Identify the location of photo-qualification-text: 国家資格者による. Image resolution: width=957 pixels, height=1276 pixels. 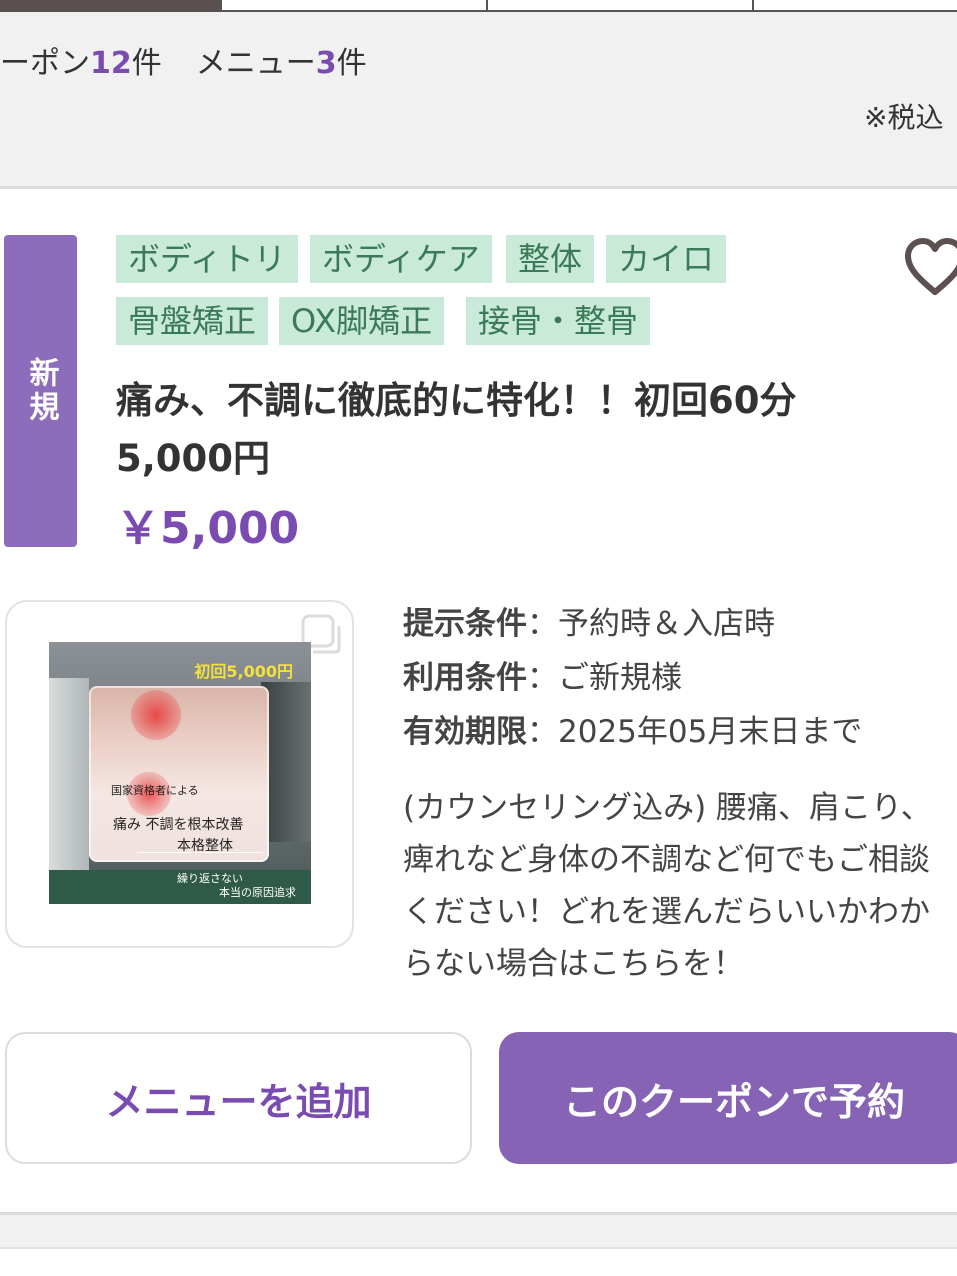
(155, 790).